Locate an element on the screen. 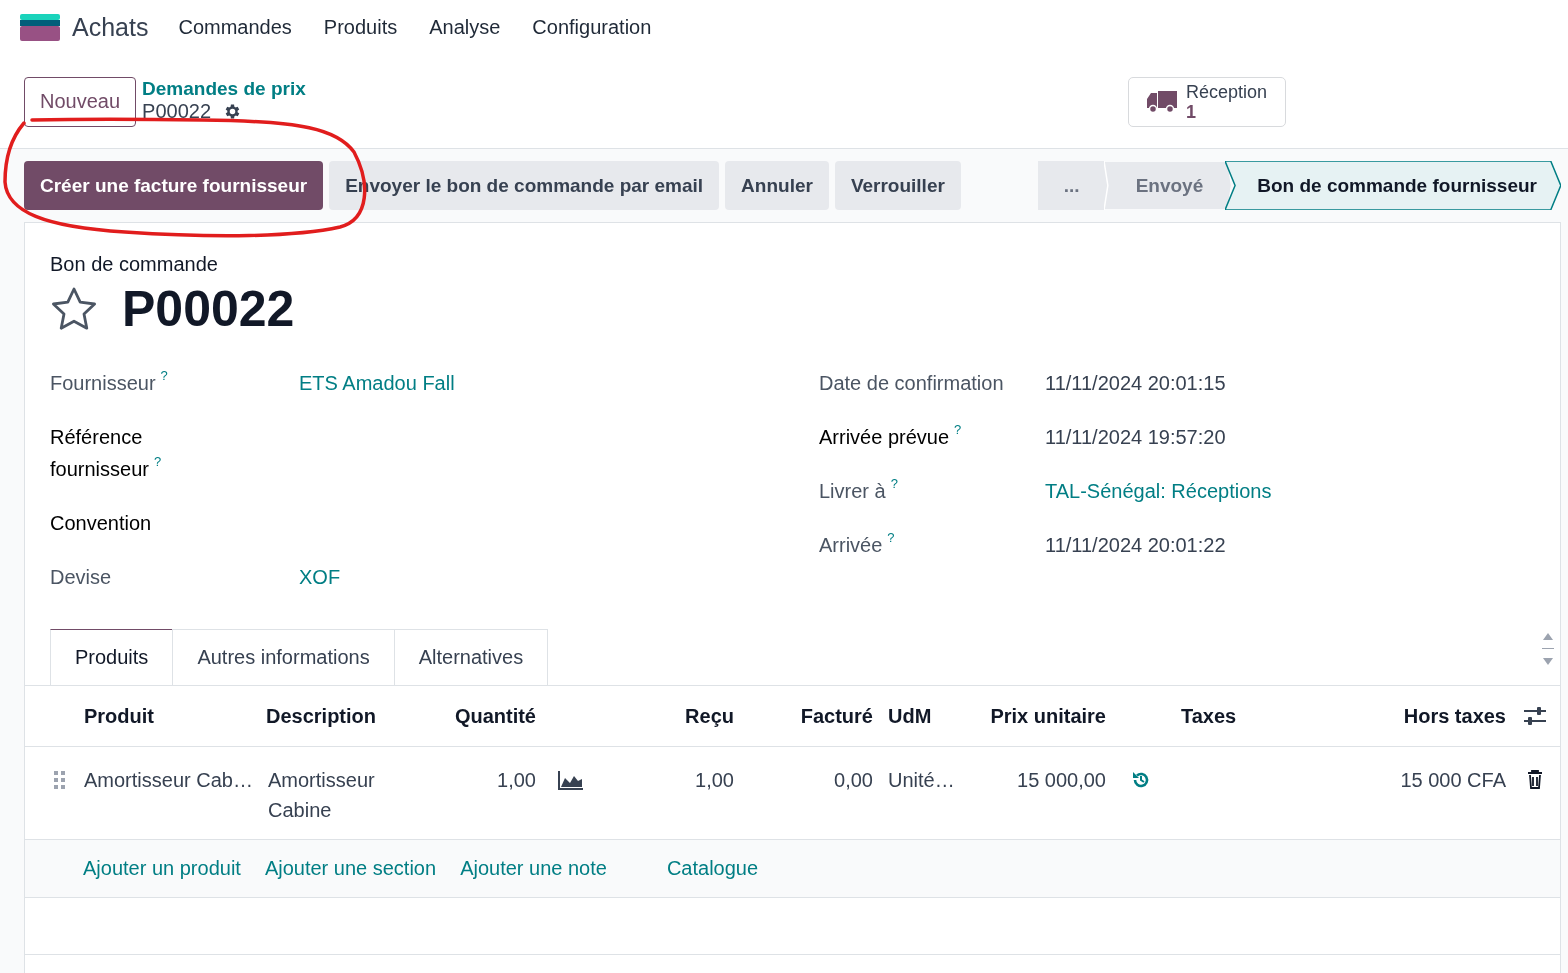 This screenshot has height=973, width=1568. menu-item: Configuration is located at coordinates (592, 27).